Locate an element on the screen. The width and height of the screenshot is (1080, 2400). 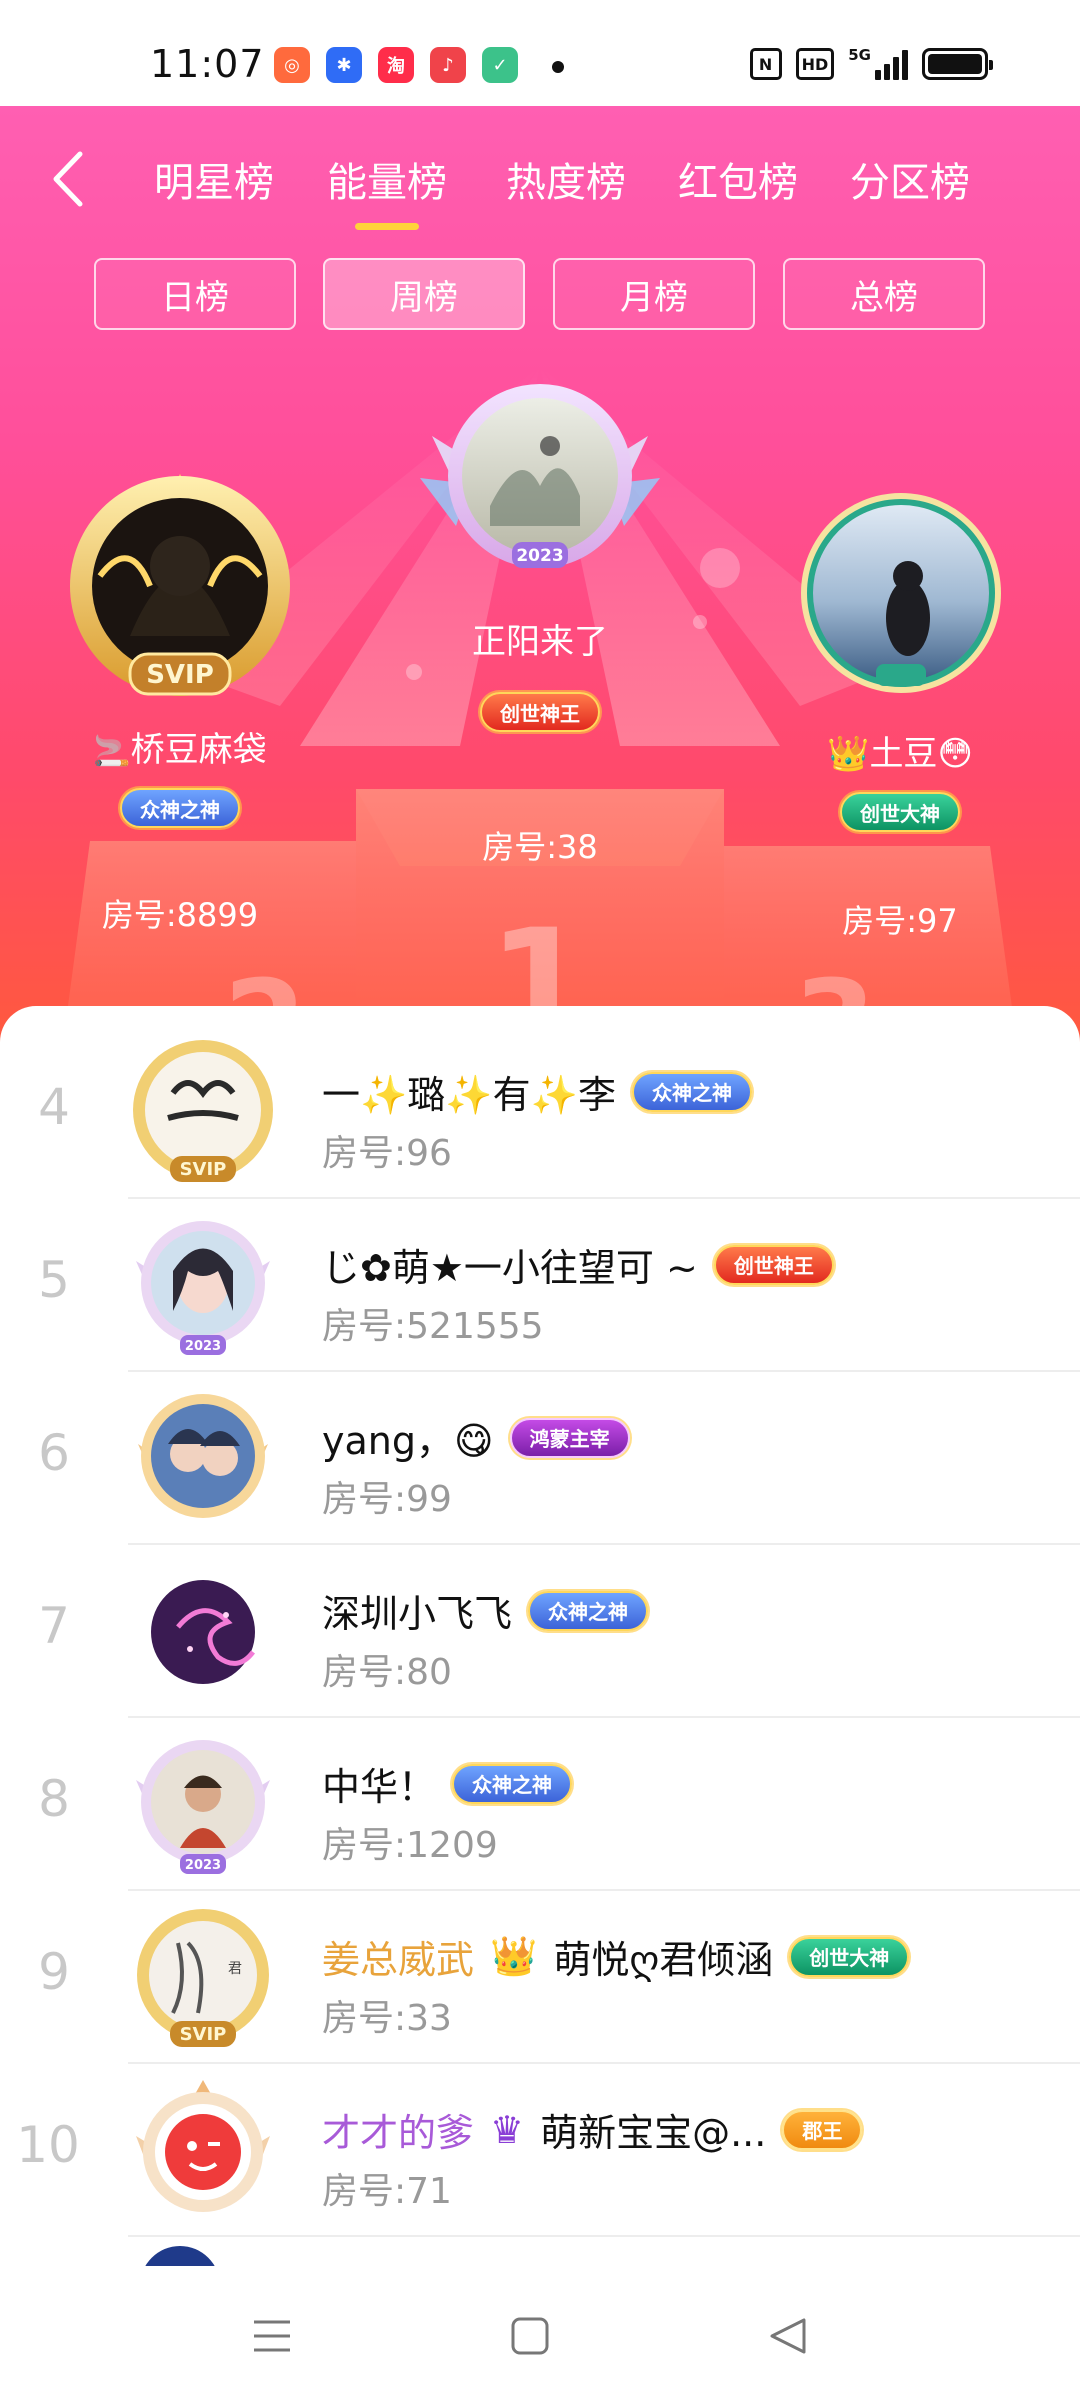
status-time: 11:07 is located at coordinates (207, 64).